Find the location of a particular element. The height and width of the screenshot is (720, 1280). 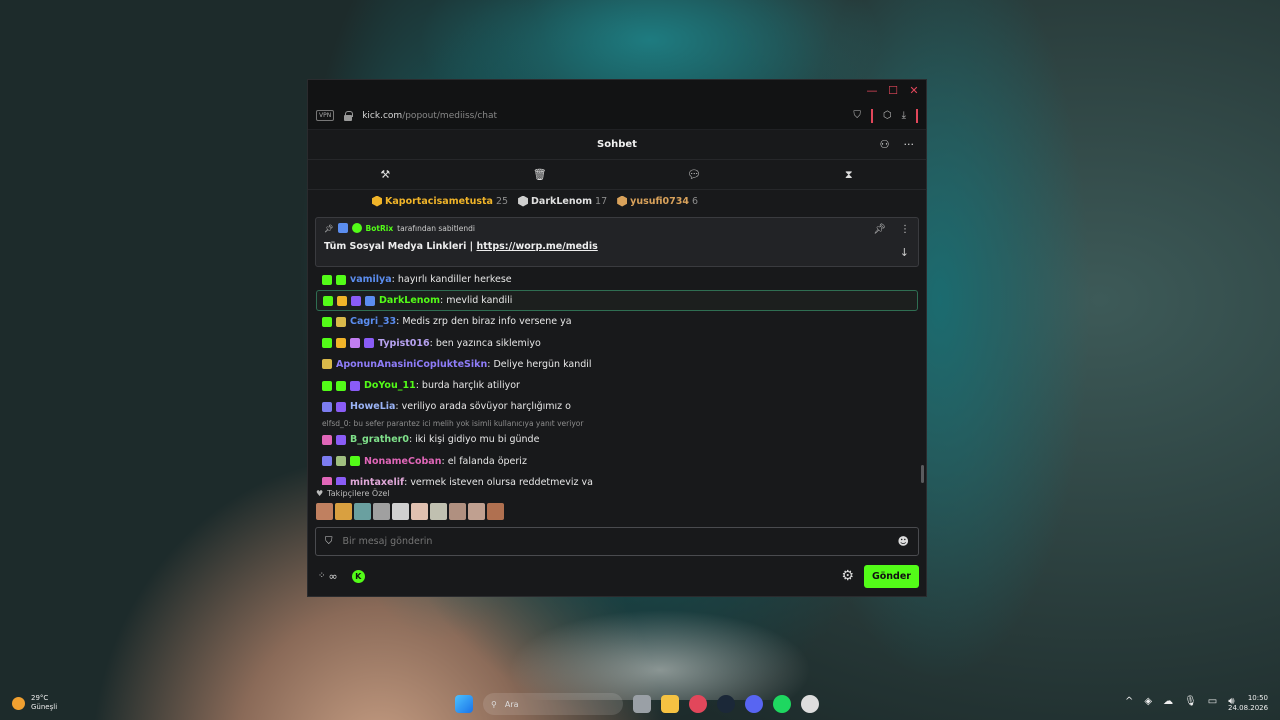

chat-username: AponunAnasiniCoplukteSikn is located at coordinates (411, 364).